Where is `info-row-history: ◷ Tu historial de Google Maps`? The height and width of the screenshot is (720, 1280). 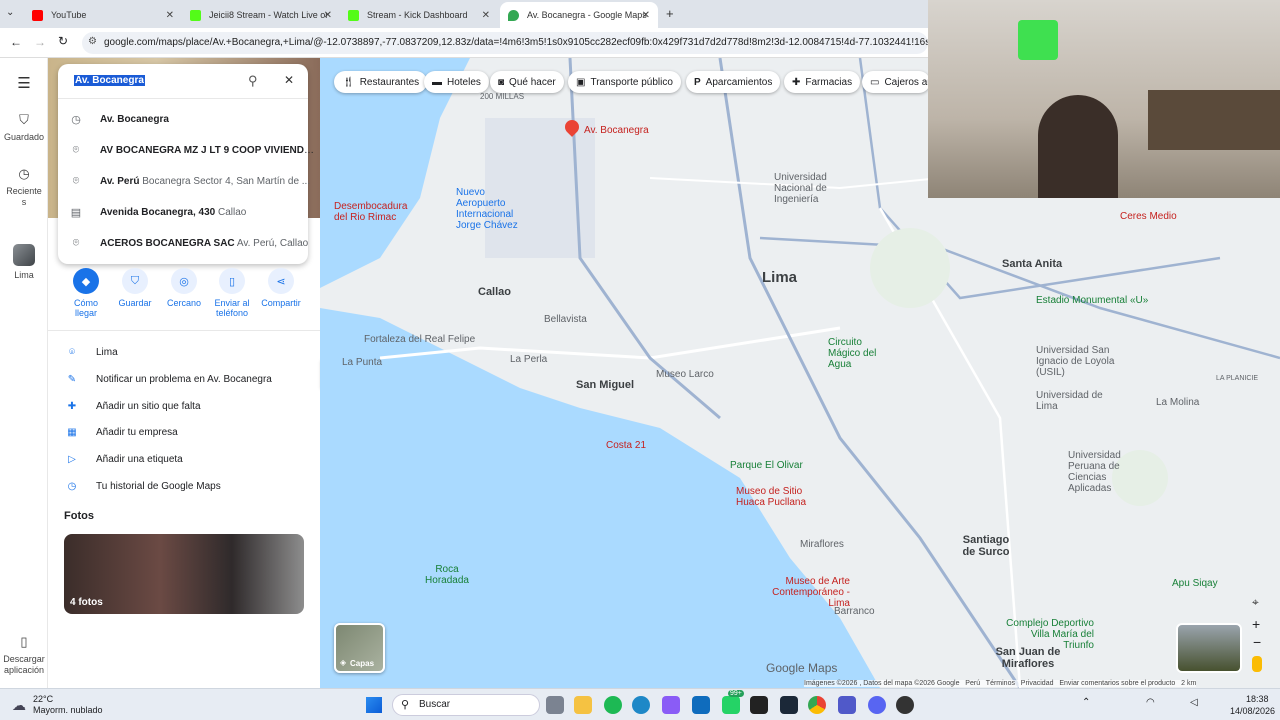 info-row-history: ◷ Tu historial de Google Maps is located at coordinates (142, 486).